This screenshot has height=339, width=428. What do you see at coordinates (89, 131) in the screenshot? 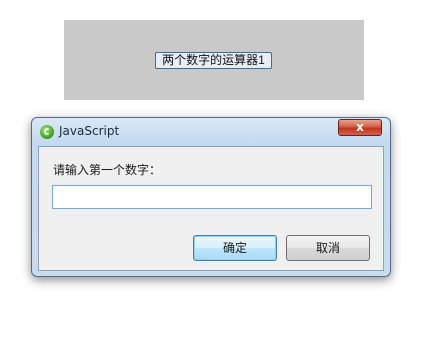
I see `dialog-title: JavaScript` at bounding box center [89, 131].